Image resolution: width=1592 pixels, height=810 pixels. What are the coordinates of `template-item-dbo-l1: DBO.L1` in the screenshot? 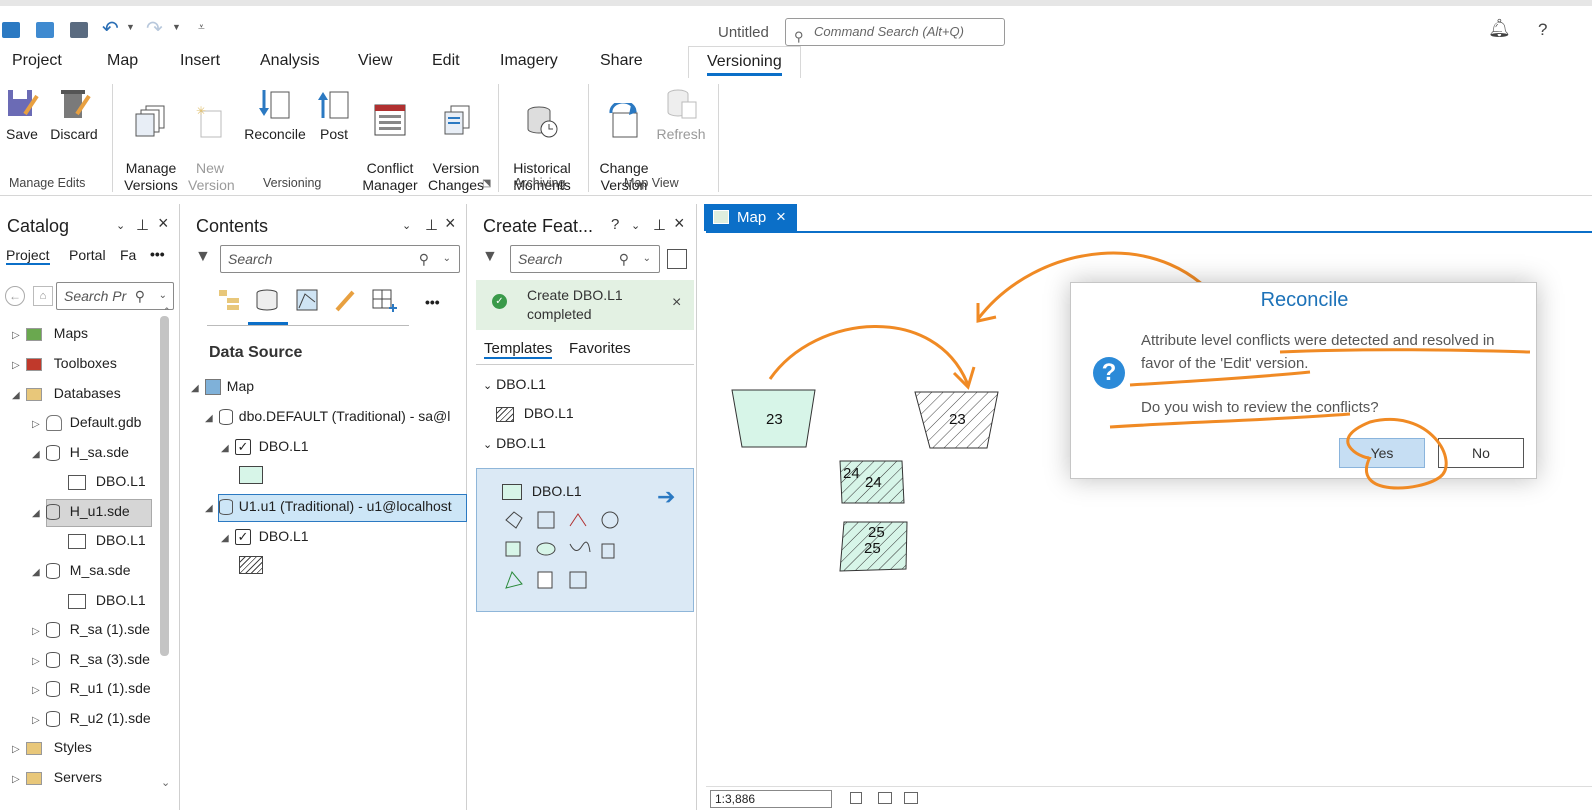 It's located at (535, 413).